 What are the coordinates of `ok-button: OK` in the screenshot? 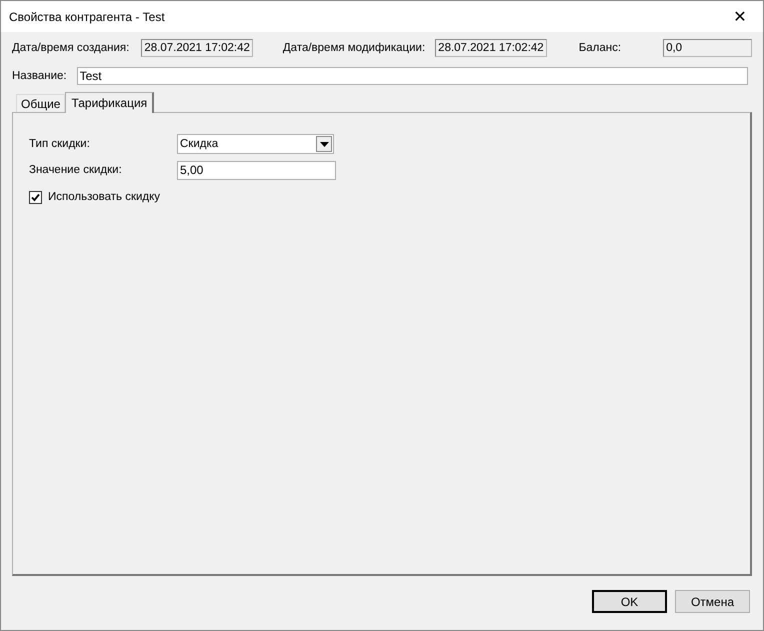 It's located at (629, 601).